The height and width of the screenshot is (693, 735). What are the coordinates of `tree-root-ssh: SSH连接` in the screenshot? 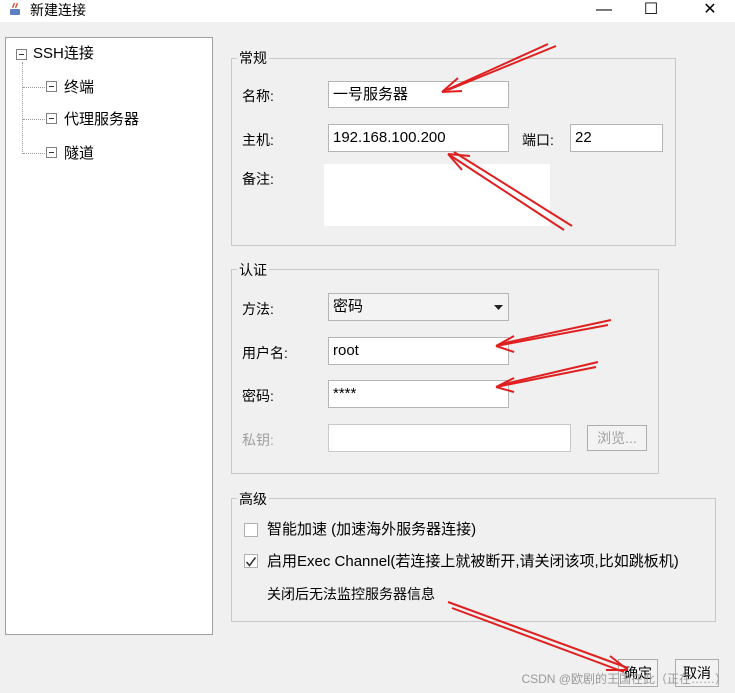 It's located at (63, 54).